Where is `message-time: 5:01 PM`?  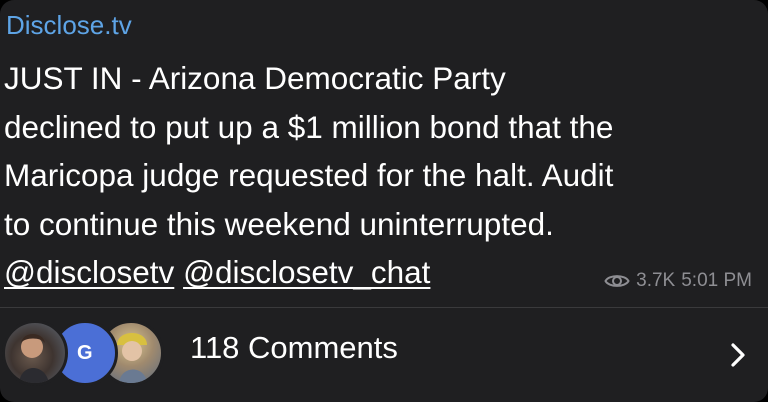
message-time: 5:01 PM is located at coordinates (716, 280).